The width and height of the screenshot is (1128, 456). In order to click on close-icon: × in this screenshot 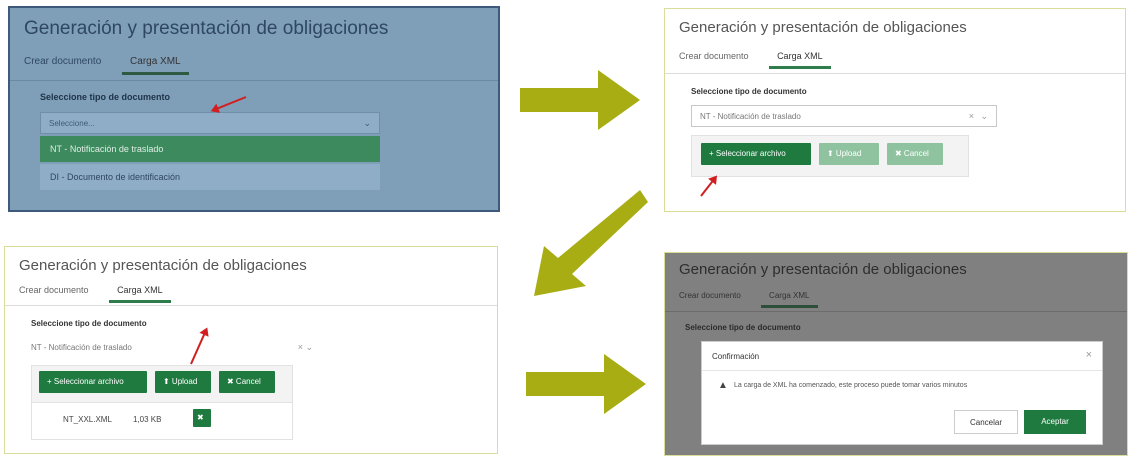, I will do `click(1089, 355)`.